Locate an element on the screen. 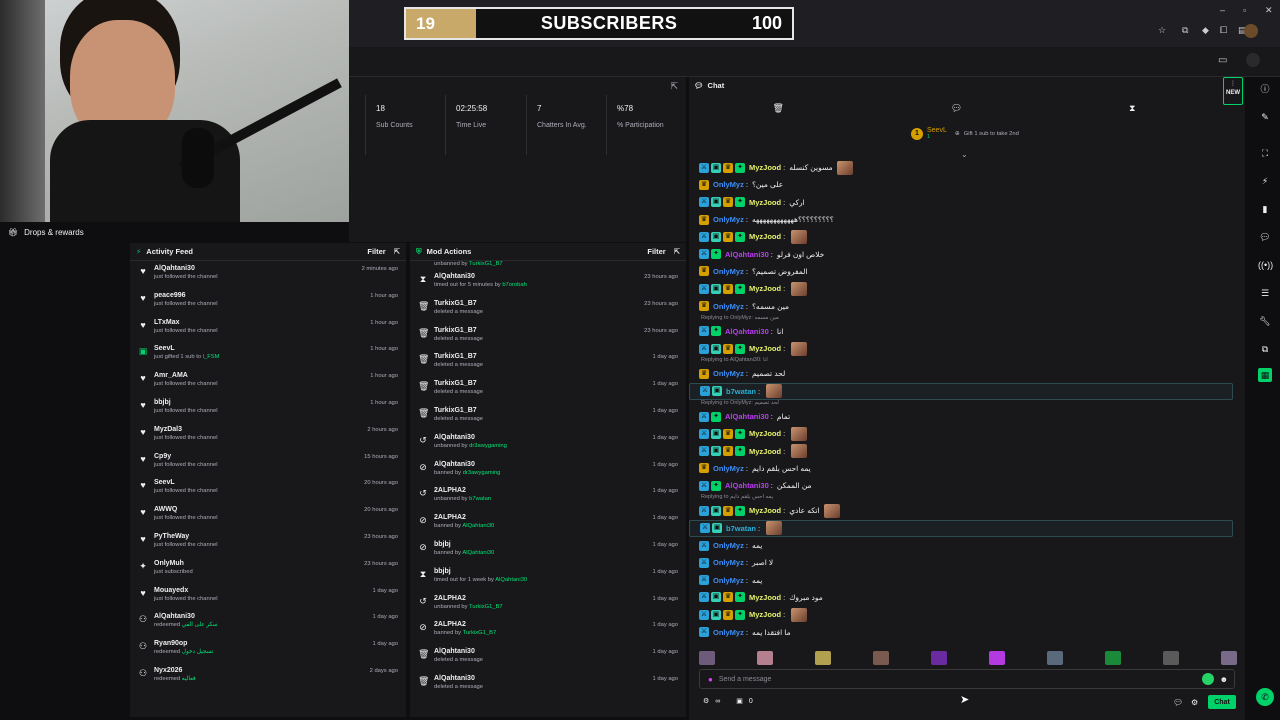 The width and height of the screenshot is (1280, 720). drops-rewards: 🎁︎ Drops & rewards is located at coordinates (65, 232).